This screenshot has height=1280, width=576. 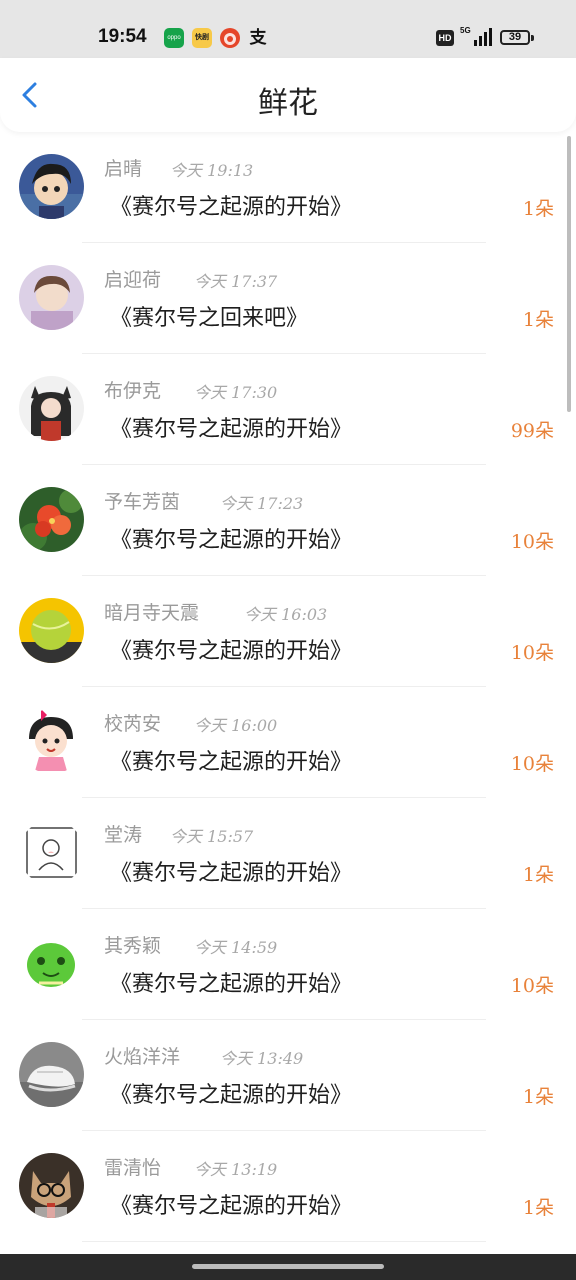 I want to click on work-title: 《赛尔号之回来吧》, so click(x=209, y=318).